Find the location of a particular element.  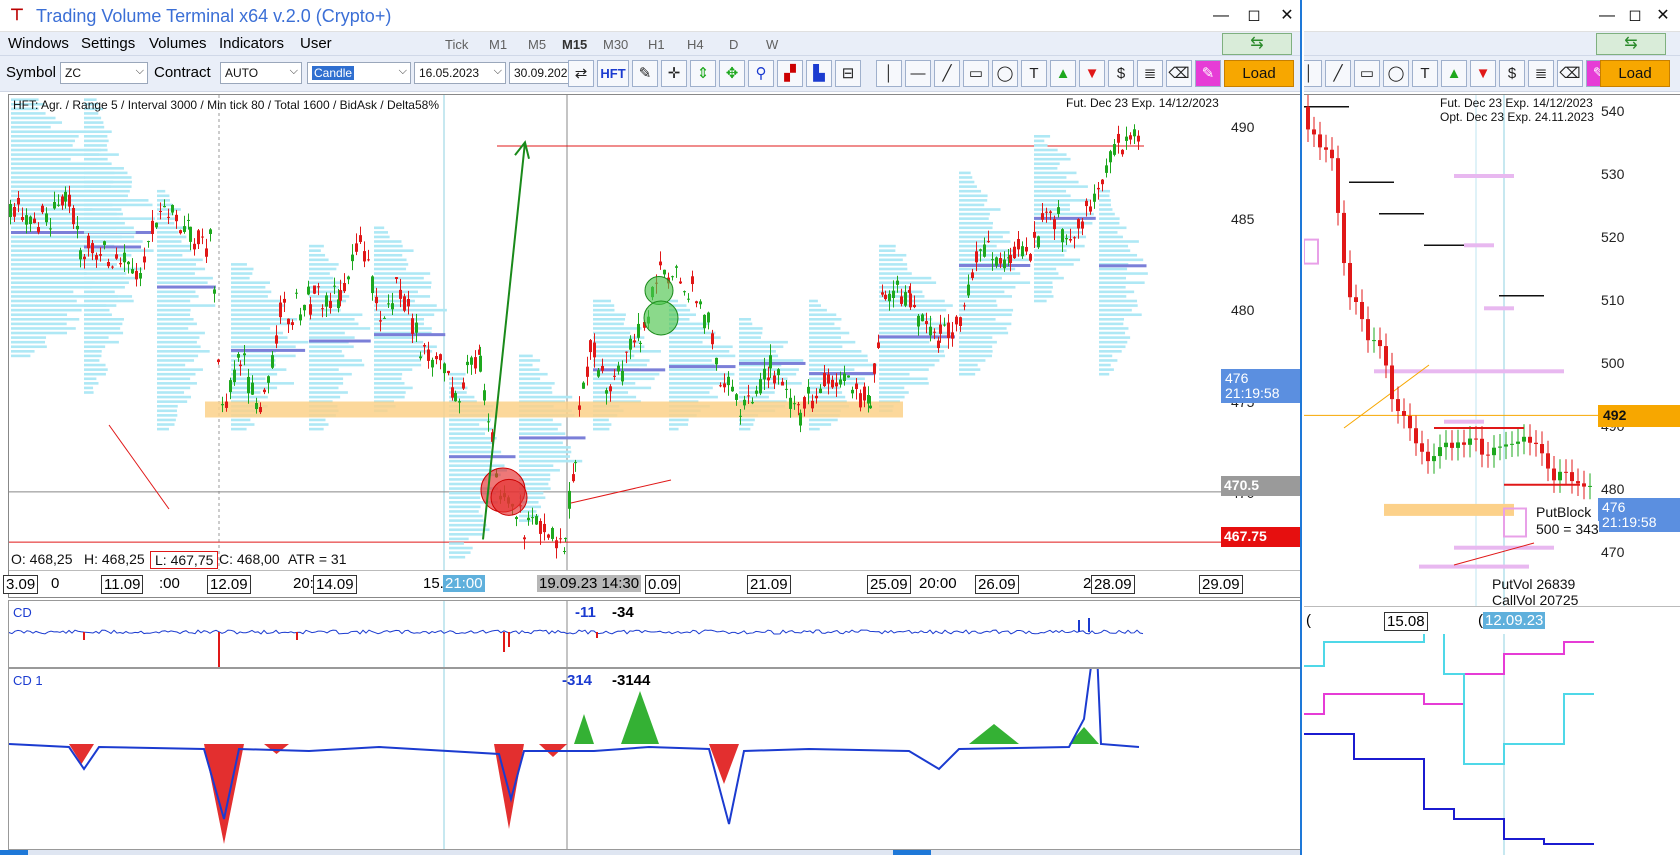

side-support-zone is located at coordinates (1449, 509).